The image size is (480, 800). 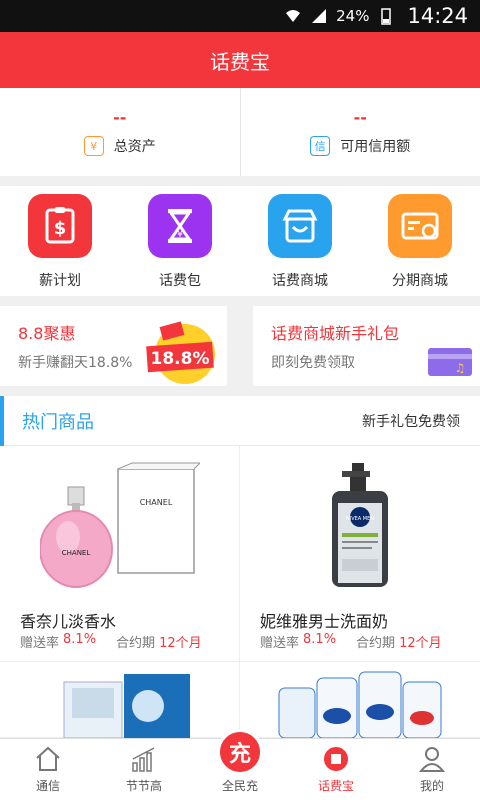 What do you see at coordinates (239, 786) in the screenshot?
I see `tab-label: 全民充` at bounding box center [239, 786].